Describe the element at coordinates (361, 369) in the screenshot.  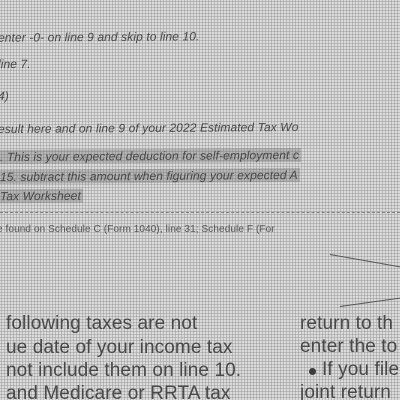
I see `column-line: If you file` at that location.